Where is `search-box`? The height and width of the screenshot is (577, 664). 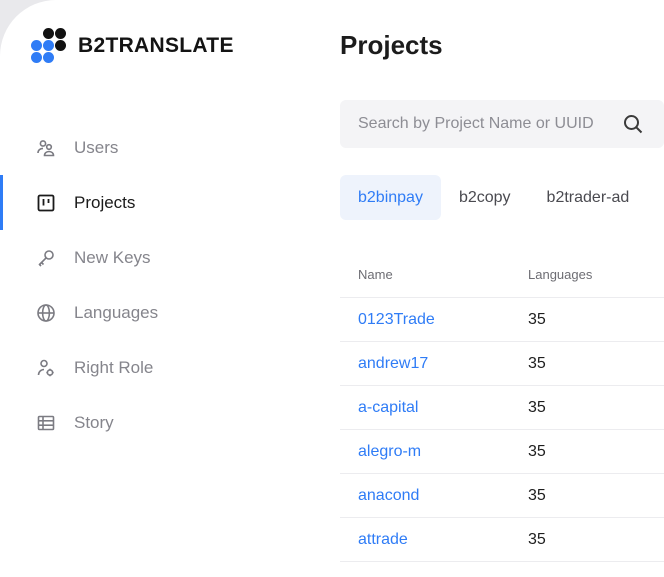
search-box is located at coordinates (502, 124).